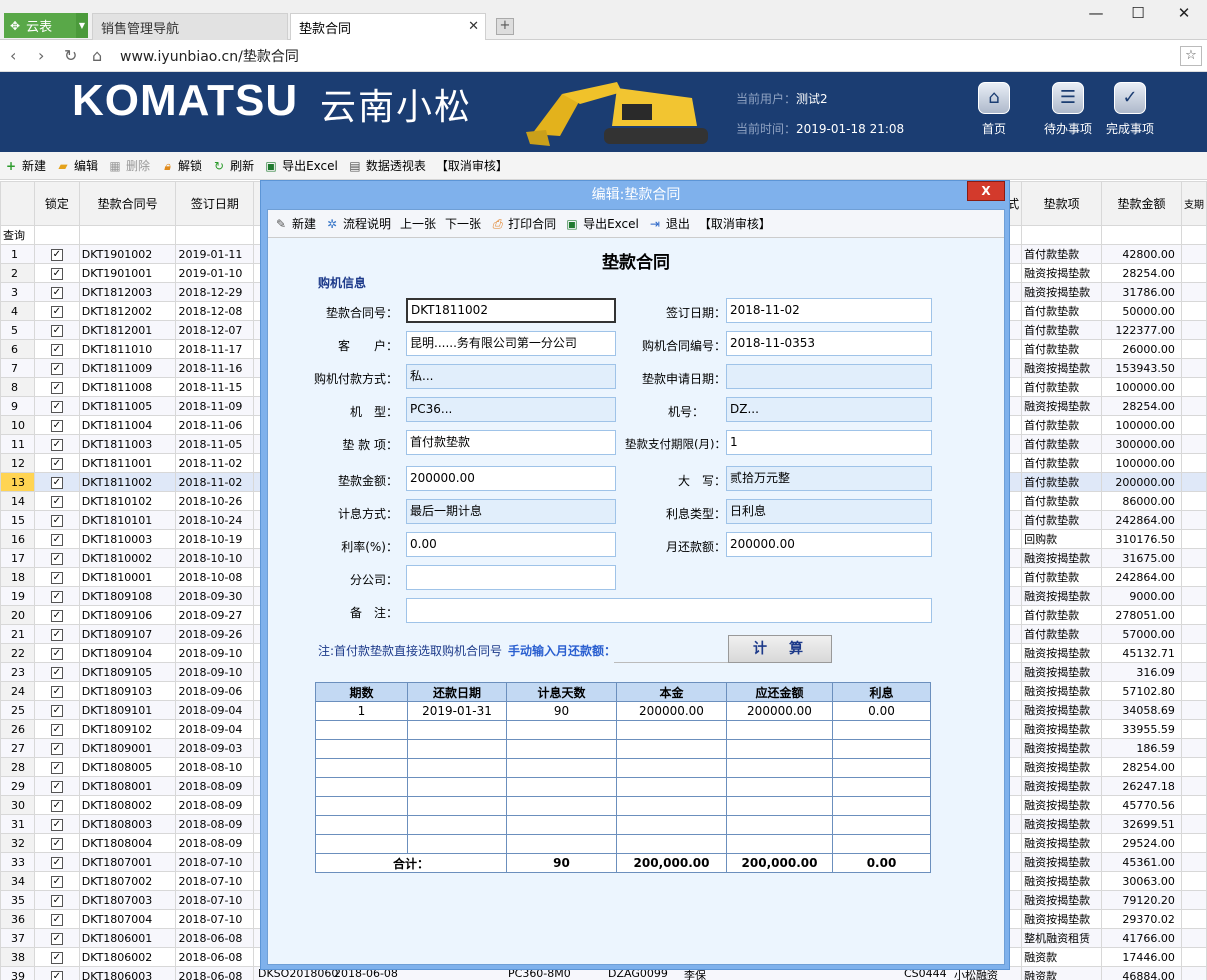 Image resolution: width=1207 pixels, height=980 pixels. I want to click on close-tab-icon: ✕, so click(473, 26).